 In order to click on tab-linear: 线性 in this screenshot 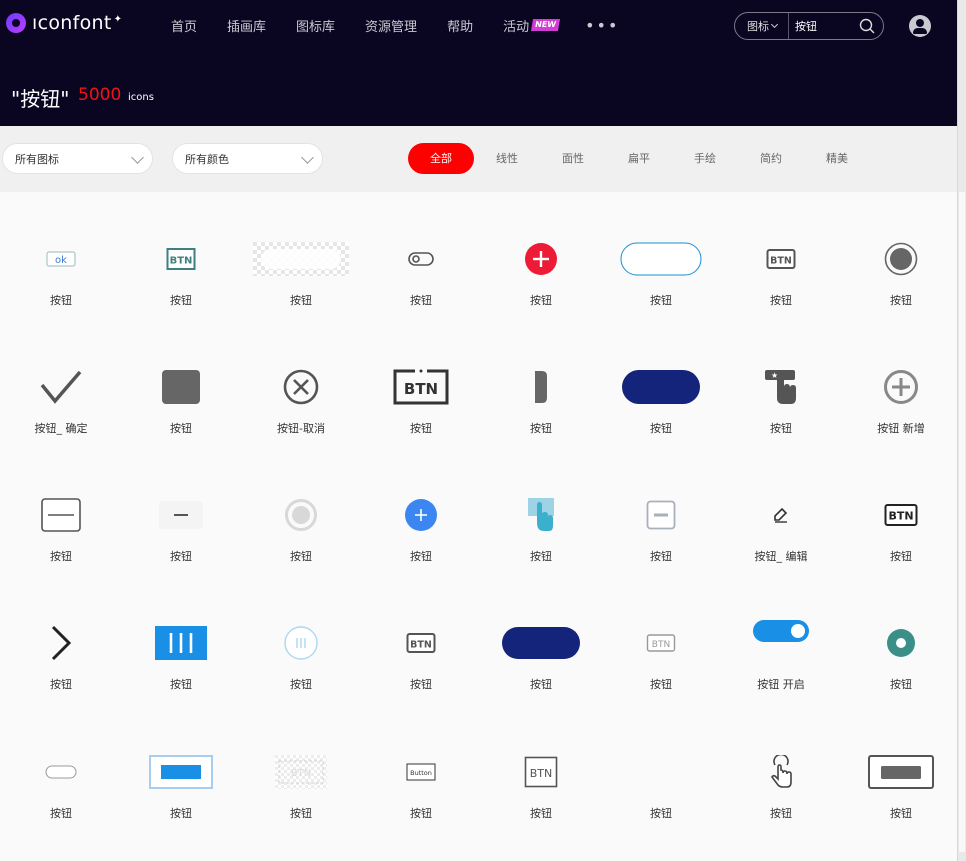, I will do `click(507, 158)`.